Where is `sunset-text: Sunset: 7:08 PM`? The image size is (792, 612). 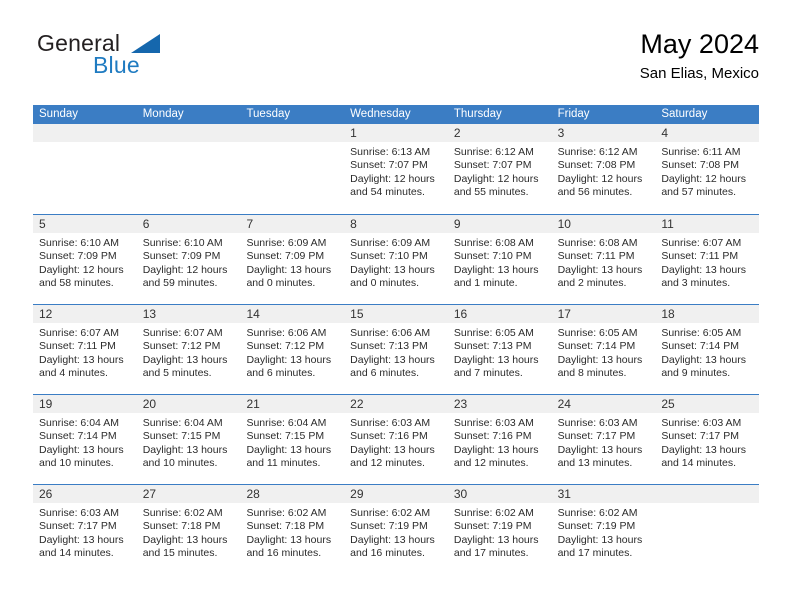
sunset-text: Sunset: 7:08 PM is located at coordinates (596, 165).